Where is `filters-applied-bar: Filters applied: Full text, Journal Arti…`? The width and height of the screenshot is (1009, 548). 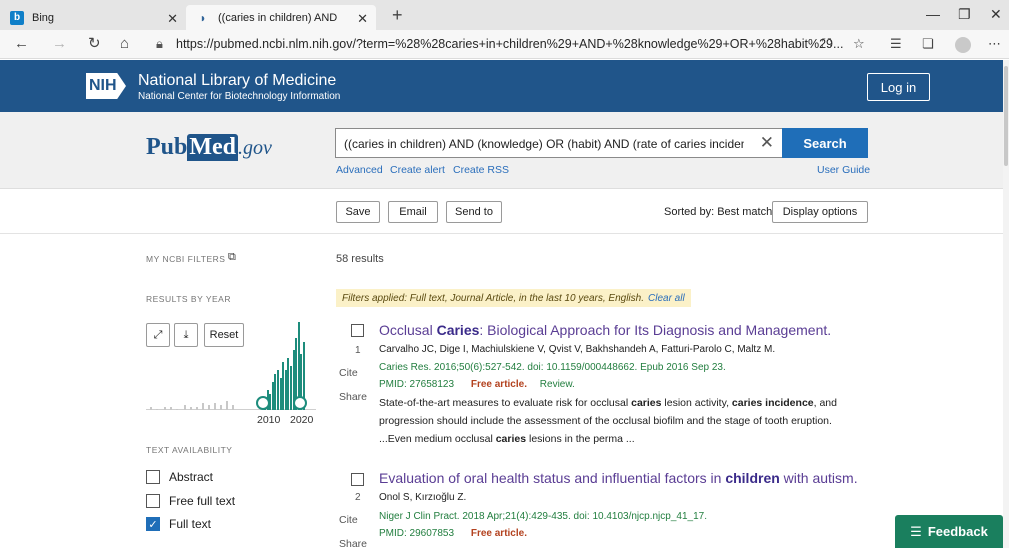 filters-applied-bar: Filters applied: Full text, Journal Arti… is located at coordinates (513, 298).